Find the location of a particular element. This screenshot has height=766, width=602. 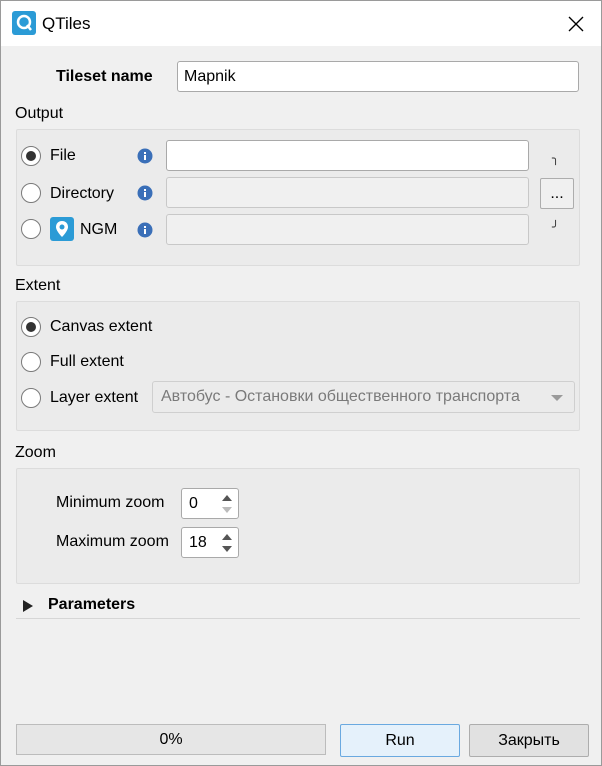

bracket-bottom-icon: ╯ is located at coordinates (556, 227).